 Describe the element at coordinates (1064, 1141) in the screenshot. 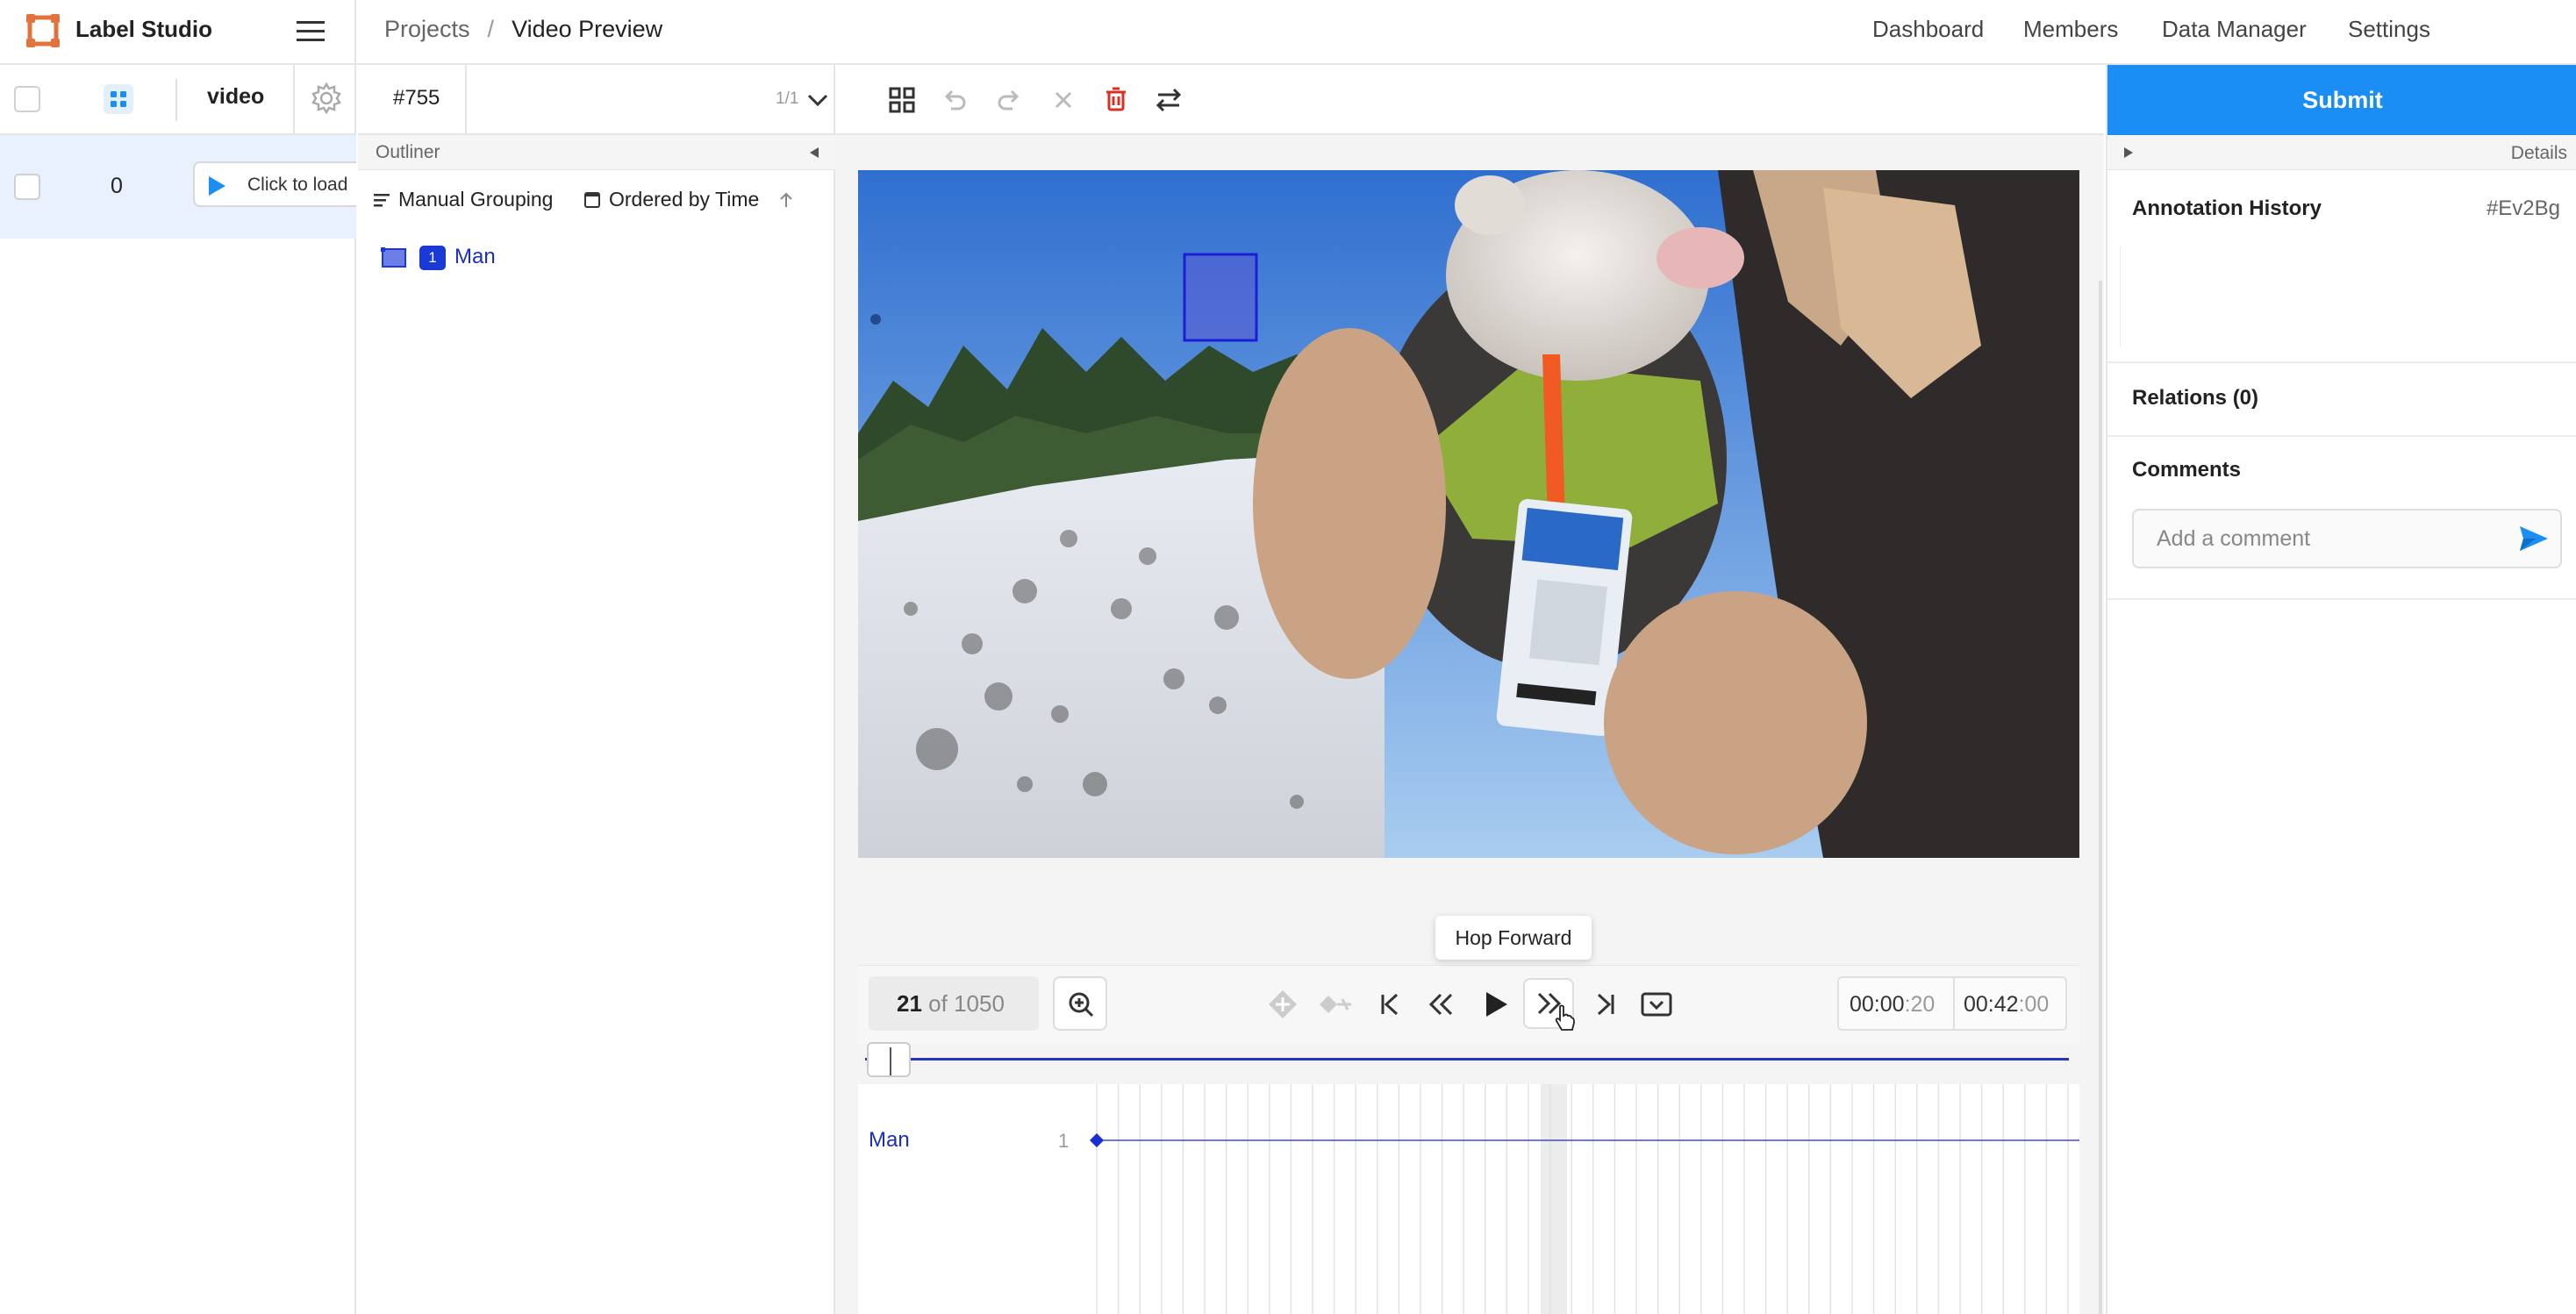

I see `timeline-track-index: 1` at that location.